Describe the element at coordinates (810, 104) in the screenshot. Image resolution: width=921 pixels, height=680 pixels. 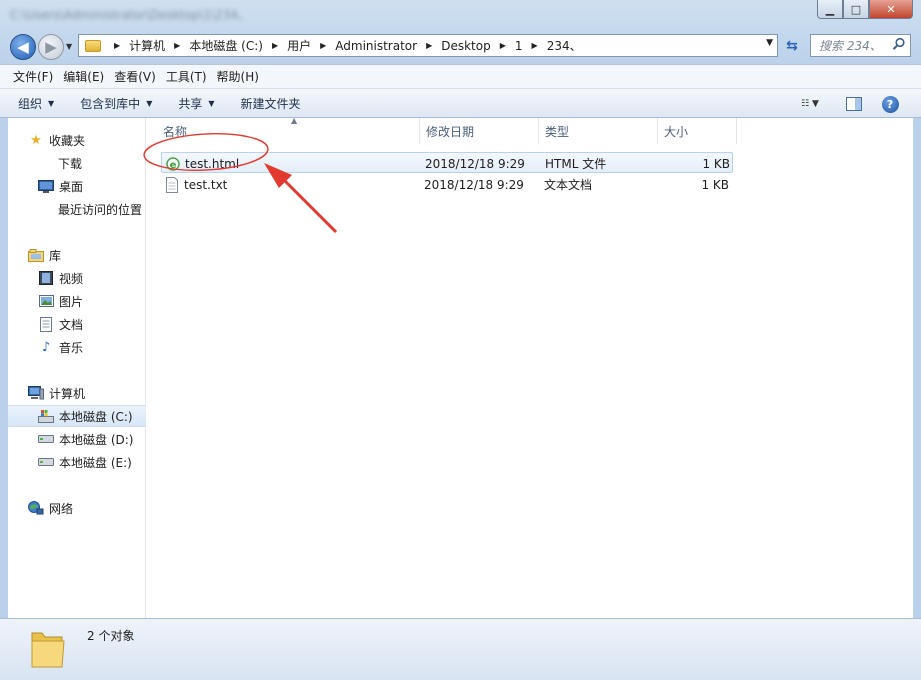
I see `change-view-icon: ☷ ▼` at that location.